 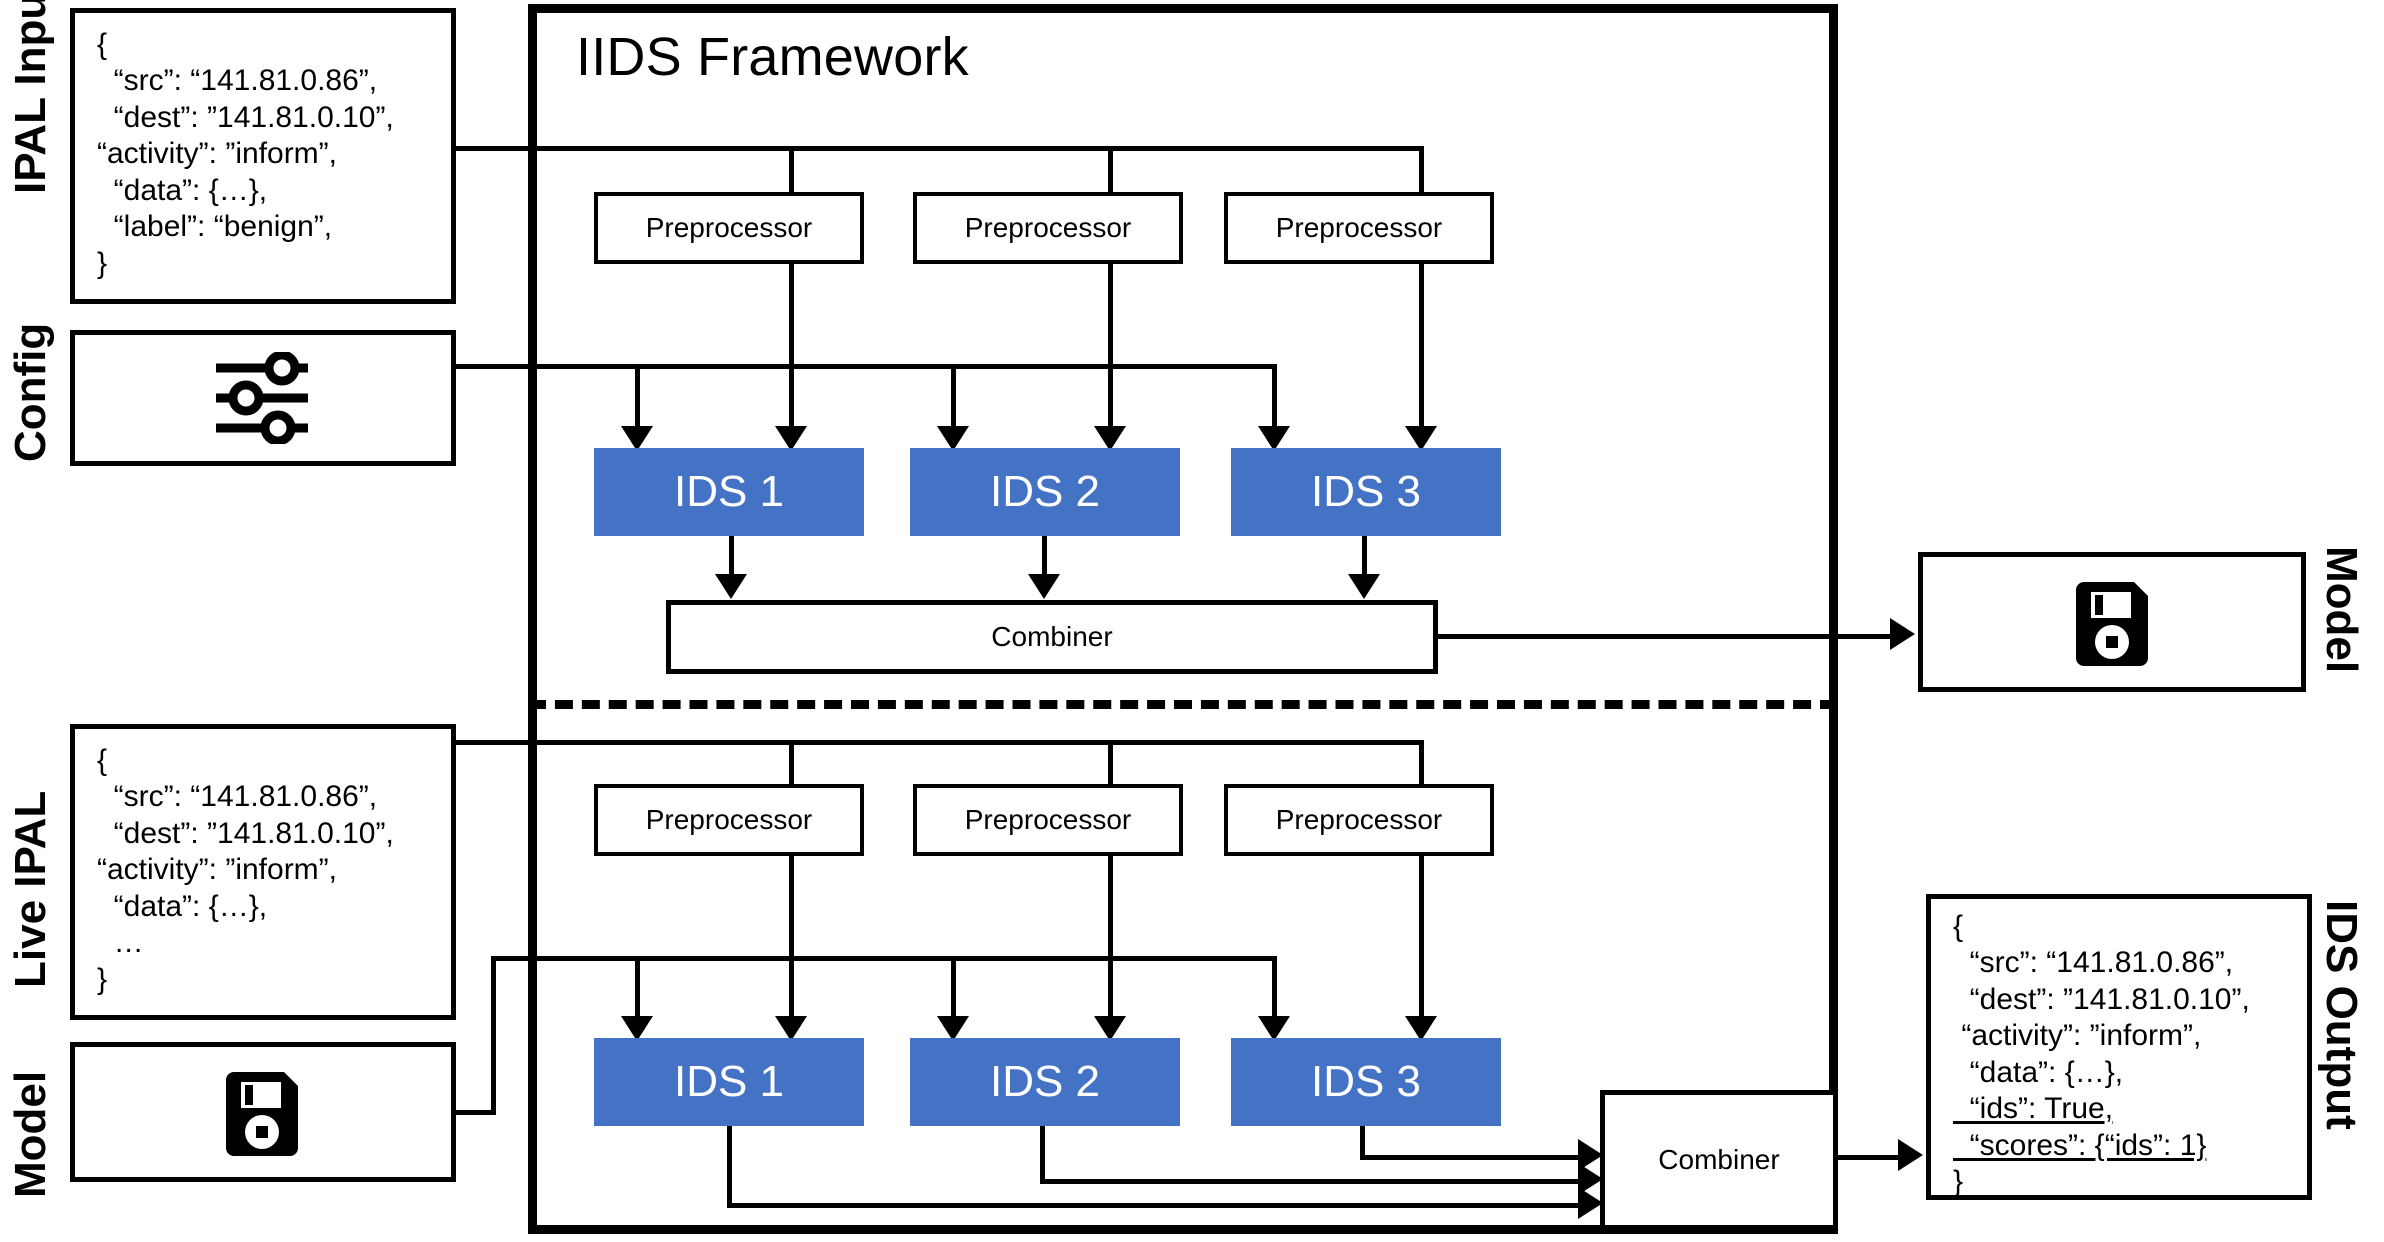 What do you see at coordinates (2080, 1145) in the screenshot?
I see `json-line: “scores”: {“ids”: 1}` at bounding box center [2080, 1145].